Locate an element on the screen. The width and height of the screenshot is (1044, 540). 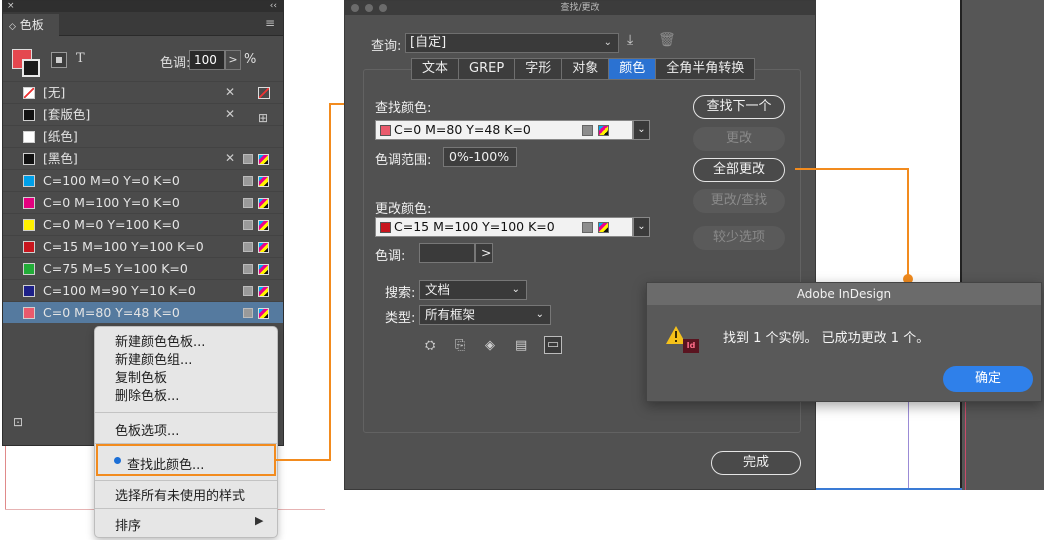
panel-tab-row: ◇ 色板 ≡ is located at coordinates (143, 24).